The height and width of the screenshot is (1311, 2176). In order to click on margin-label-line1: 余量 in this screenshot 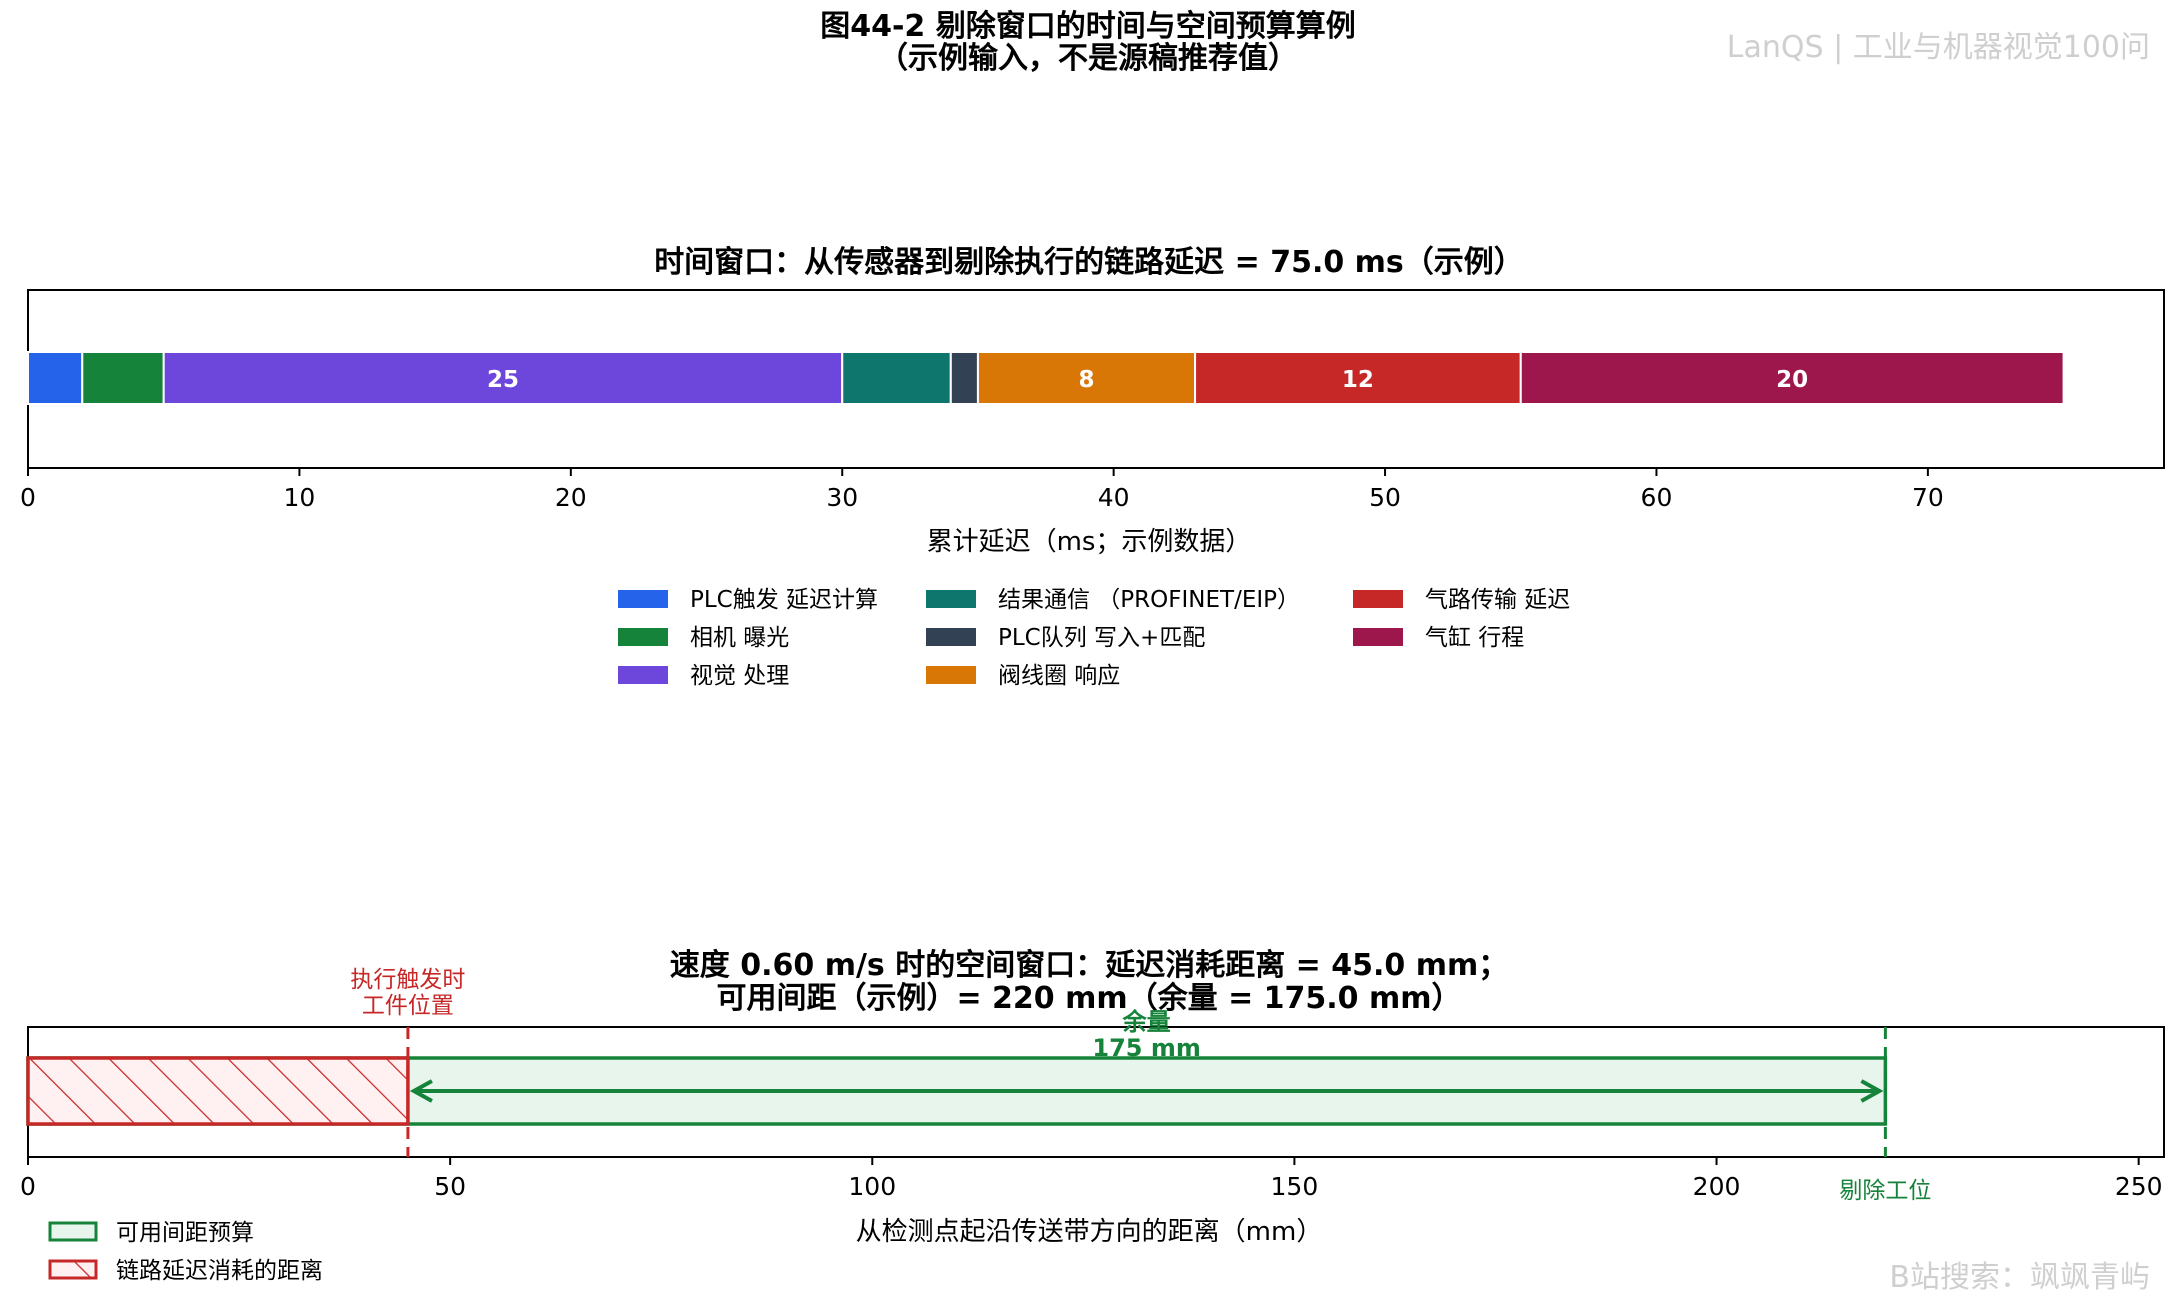, I will do `click(1146, 1022)`.